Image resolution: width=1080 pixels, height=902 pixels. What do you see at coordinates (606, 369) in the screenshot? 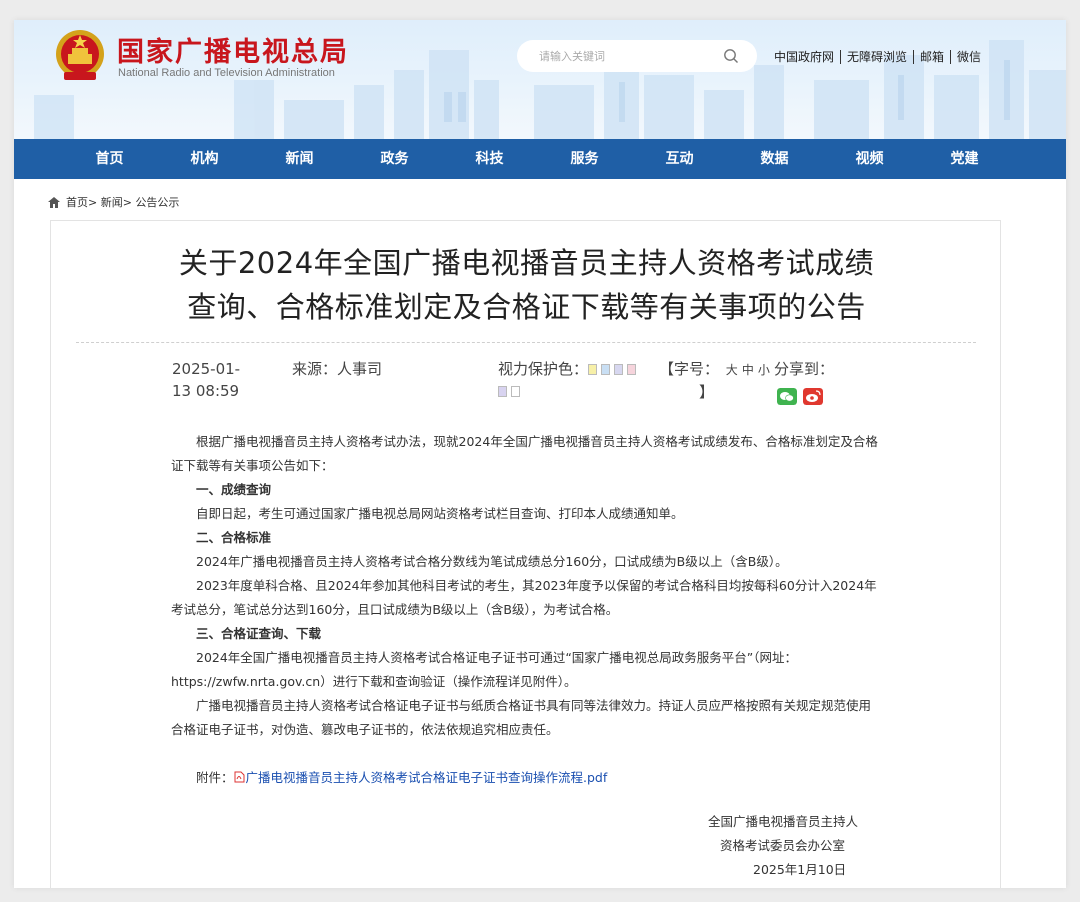
I see `color-swatch-blue` at bounding box center [606, 369].